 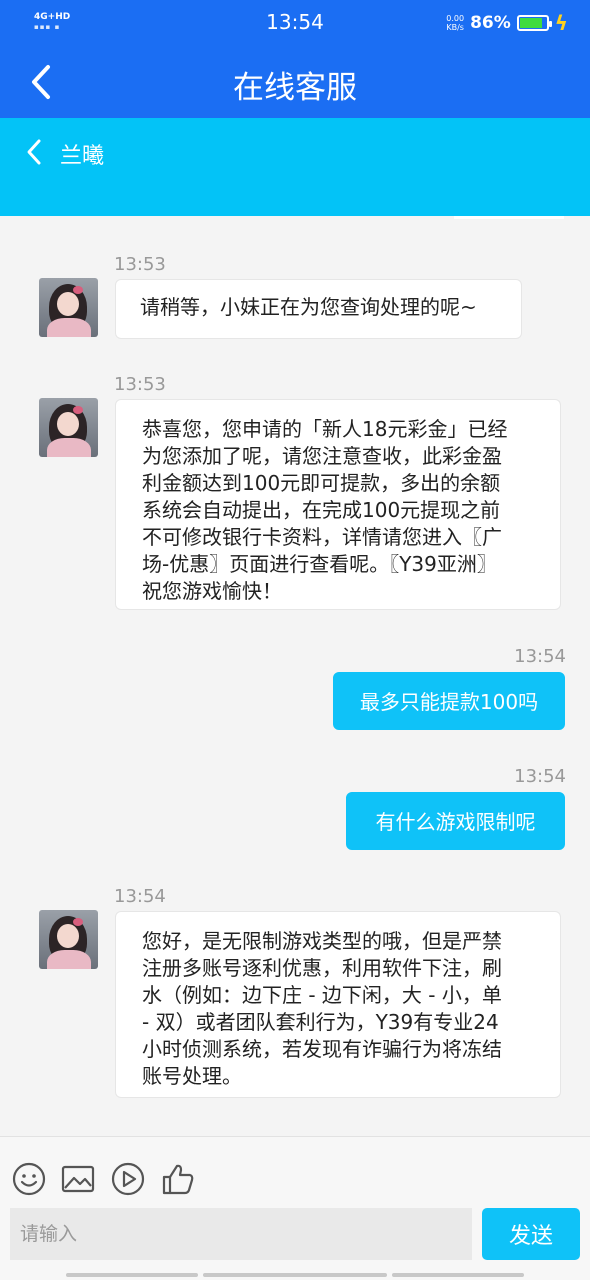 I want to click on message-line: 最多只能提款100吗, so click(x=449, y=702).